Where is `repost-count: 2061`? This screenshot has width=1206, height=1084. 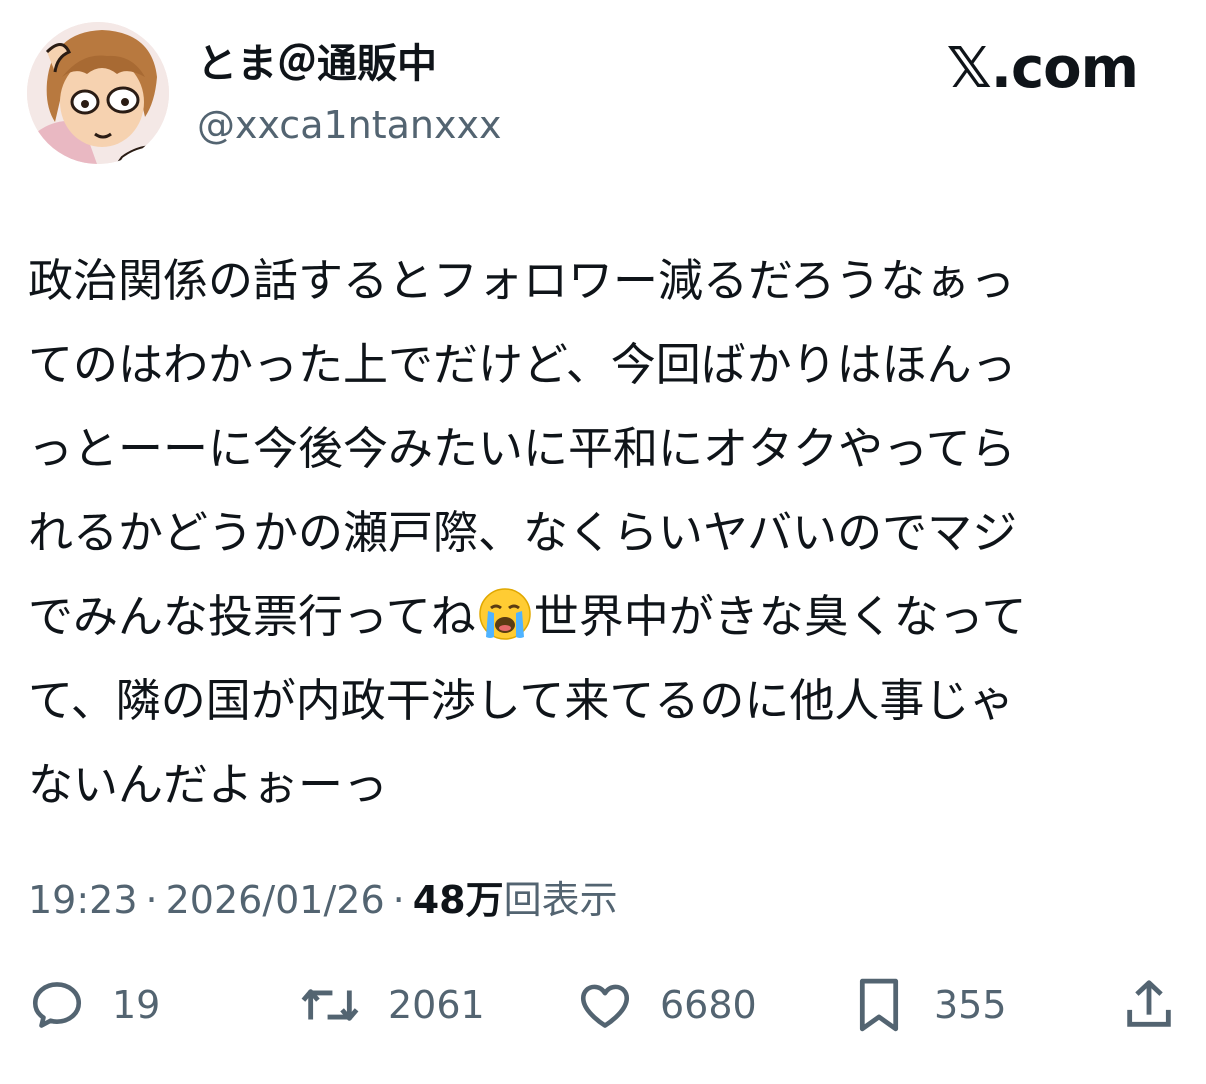 repost-count: 2061 is located at coordinates (436, 1005).